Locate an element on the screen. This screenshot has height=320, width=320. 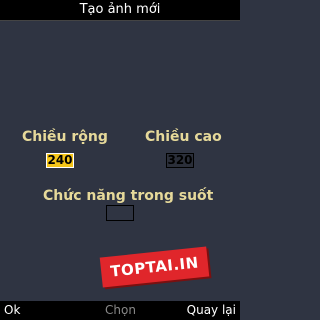
width-field: 240 is located at coordinates (60, 160).